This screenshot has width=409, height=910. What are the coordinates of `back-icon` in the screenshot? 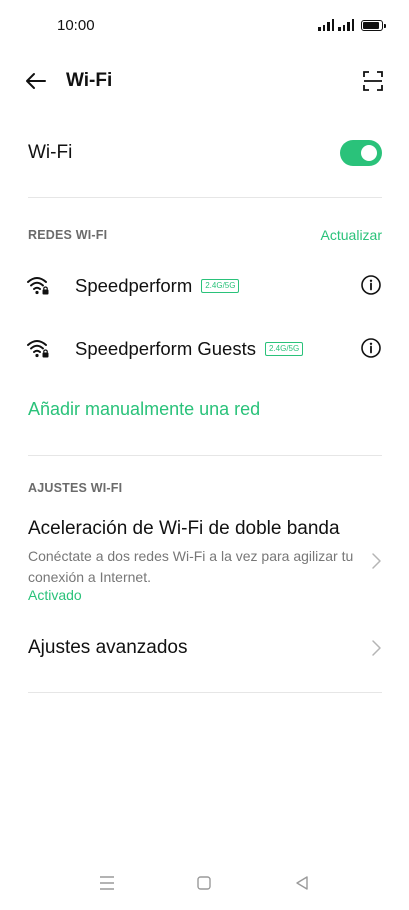 It's located at (302, 883).